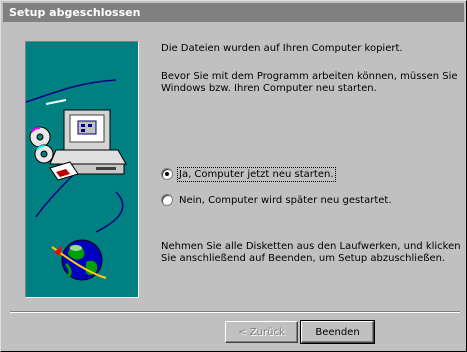  Describe the element at coordinates (76, 180) in the screenshot. I see `computer-globe-illustration` at that location.